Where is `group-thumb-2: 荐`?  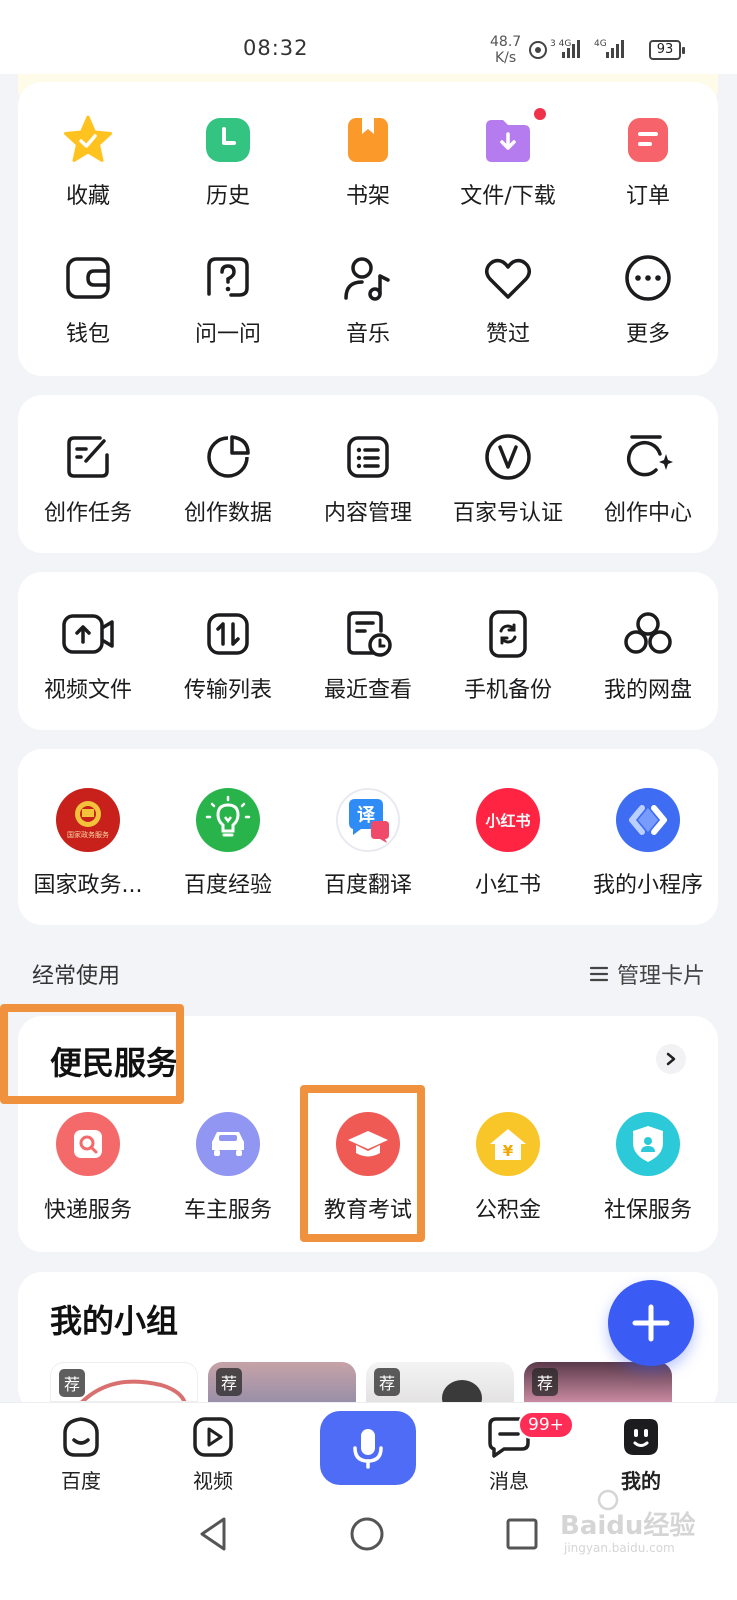
group-thumb-2: 荐 is located at coordinates (282, 1382).